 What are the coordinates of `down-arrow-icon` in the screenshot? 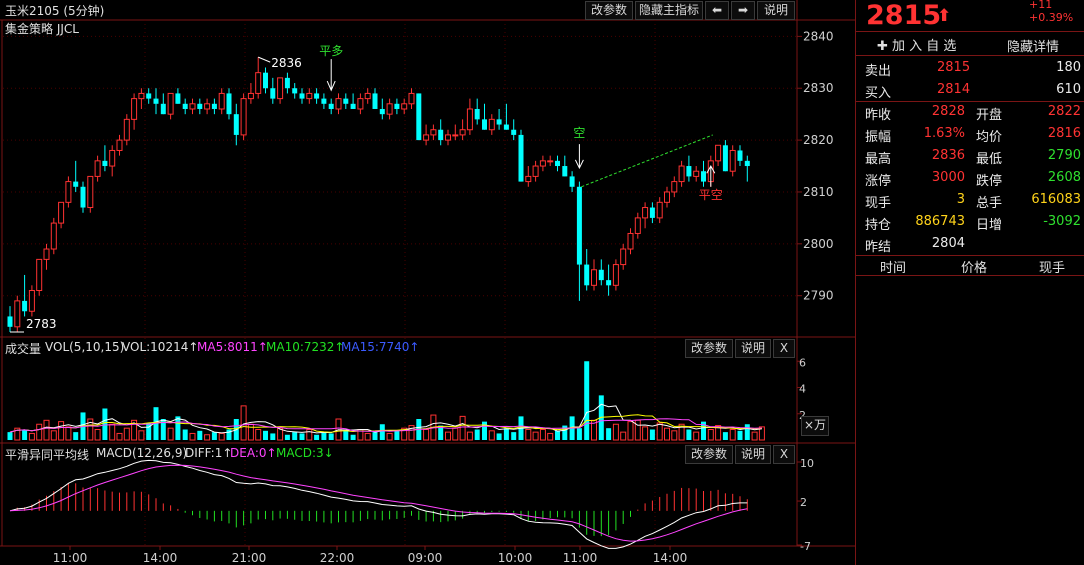 It's located at (331, 75).